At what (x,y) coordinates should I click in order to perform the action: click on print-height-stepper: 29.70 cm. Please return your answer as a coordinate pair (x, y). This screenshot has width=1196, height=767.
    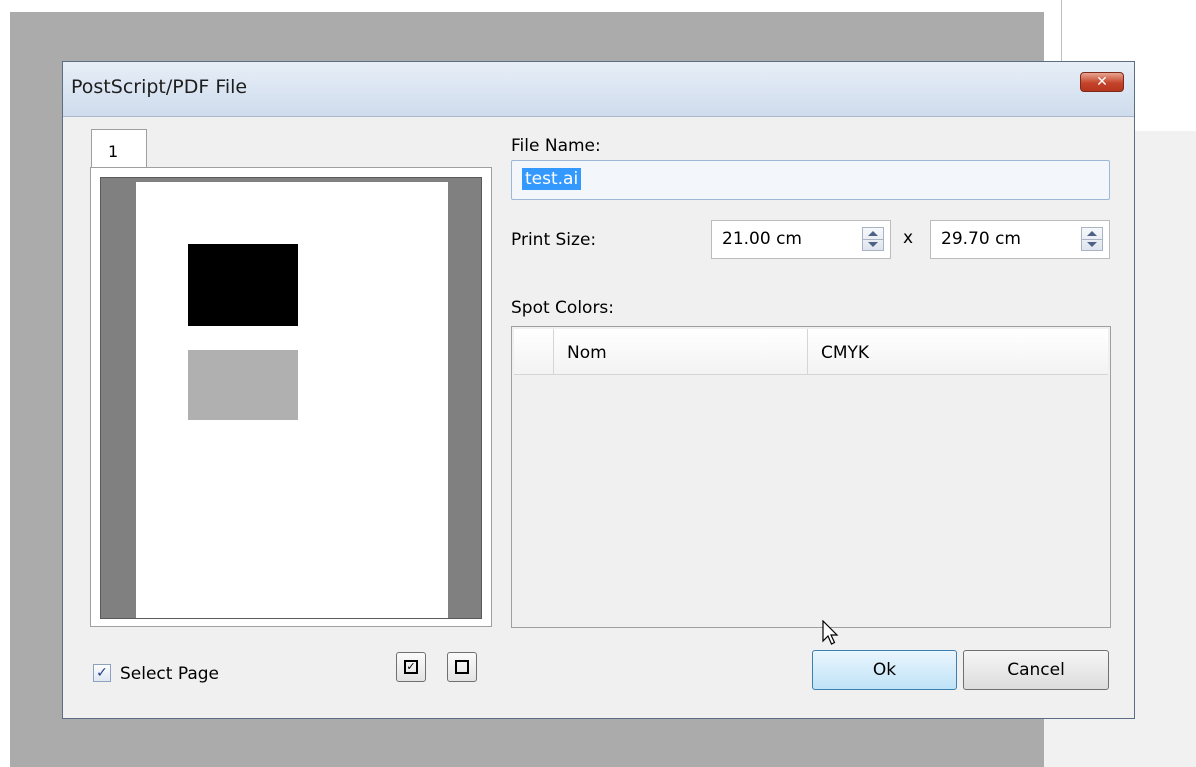
    Looking at the image, I should click on (1020, 239).